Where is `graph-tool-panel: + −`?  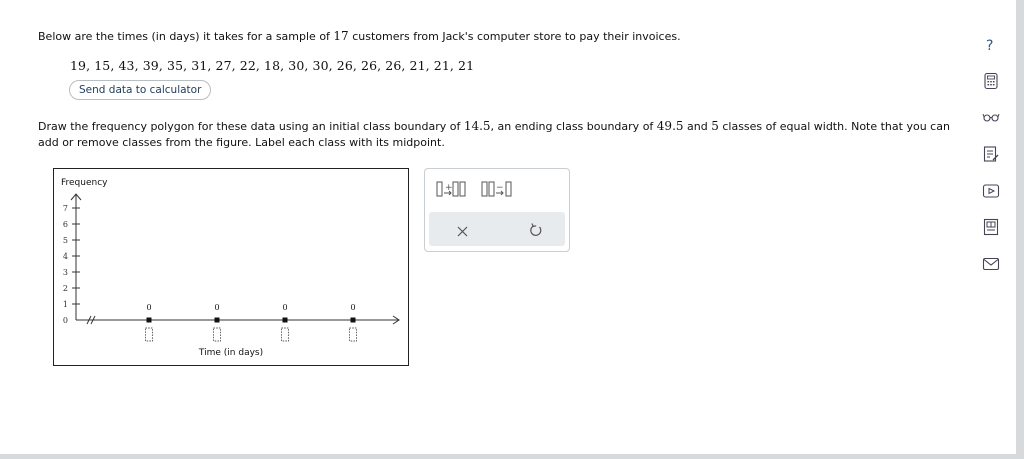
graph-tool-panel: + − is located at coordinates (497, 210).